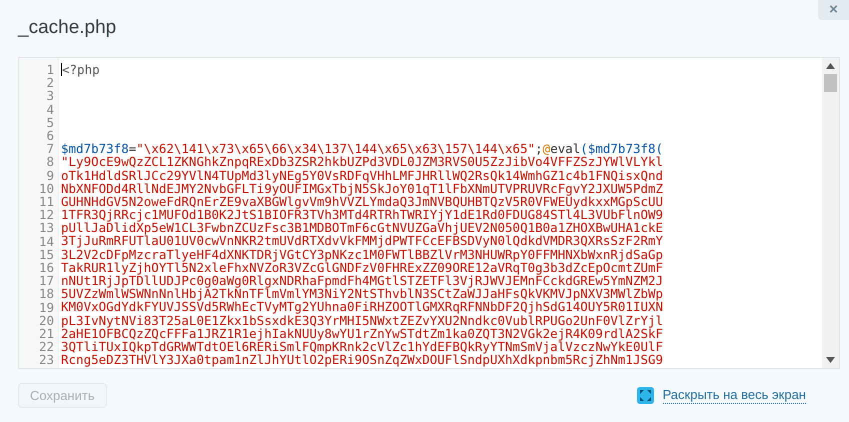 This screenshot has height=422, width=849. Describe the element at coordinates (362, 227) in the screenshot. I see `code-text: pUllJaDlidXp5eW1CL3FwbnZCUzFsc3B1MDBOTmF6cGtNVUZGaVhjUEV2N050Q1B0a1ZHOXBwUHA1ckE` at that location.